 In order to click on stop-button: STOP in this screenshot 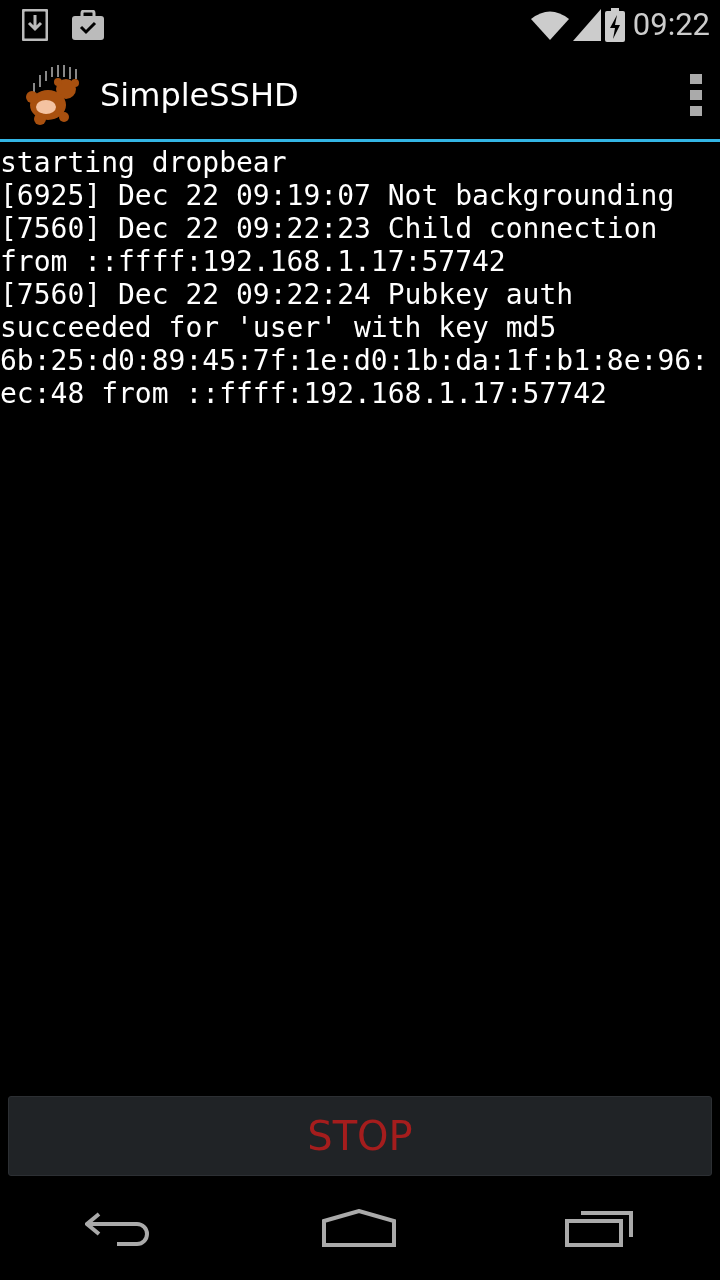, I will do `click(360, 1136)`.